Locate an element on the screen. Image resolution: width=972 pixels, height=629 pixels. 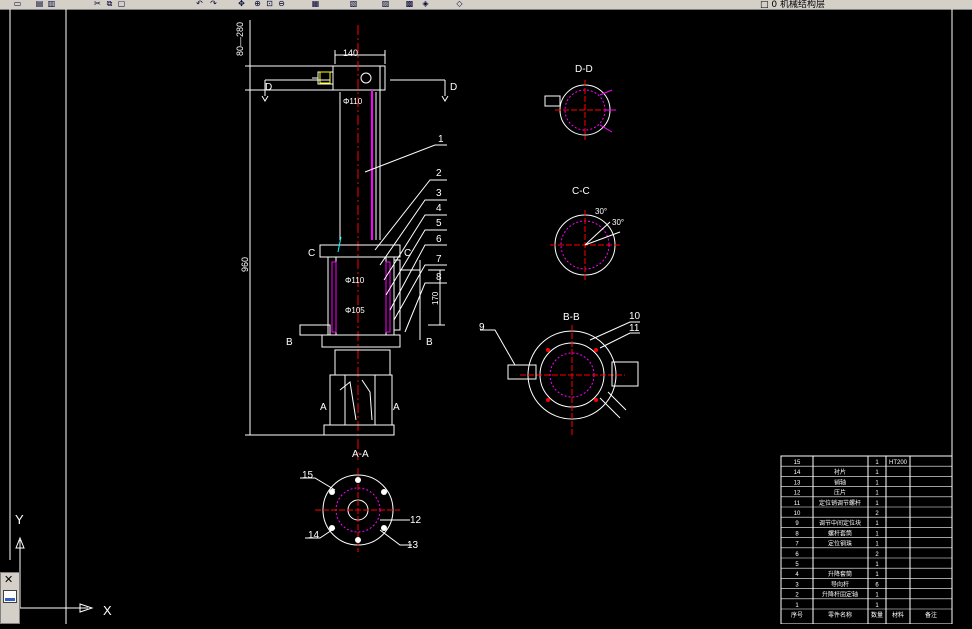
view-label-bb: B-B is located at coordinates (571, 317).